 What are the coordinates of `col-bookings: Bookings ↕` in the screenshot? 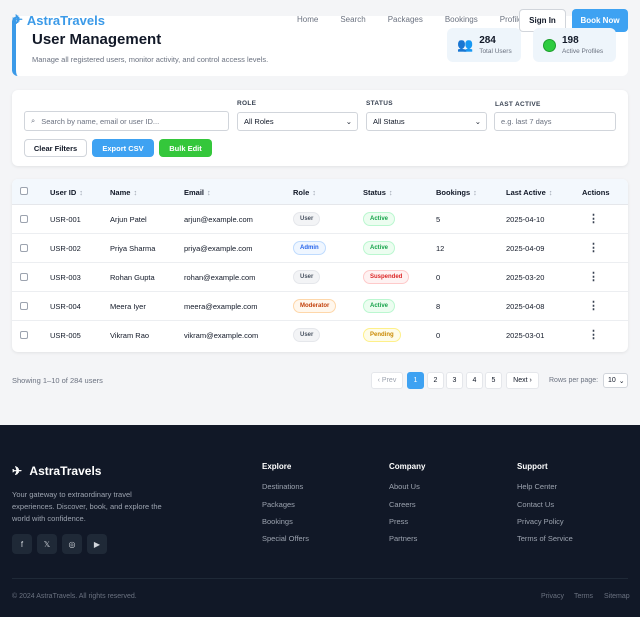 It's located at (456, 192).